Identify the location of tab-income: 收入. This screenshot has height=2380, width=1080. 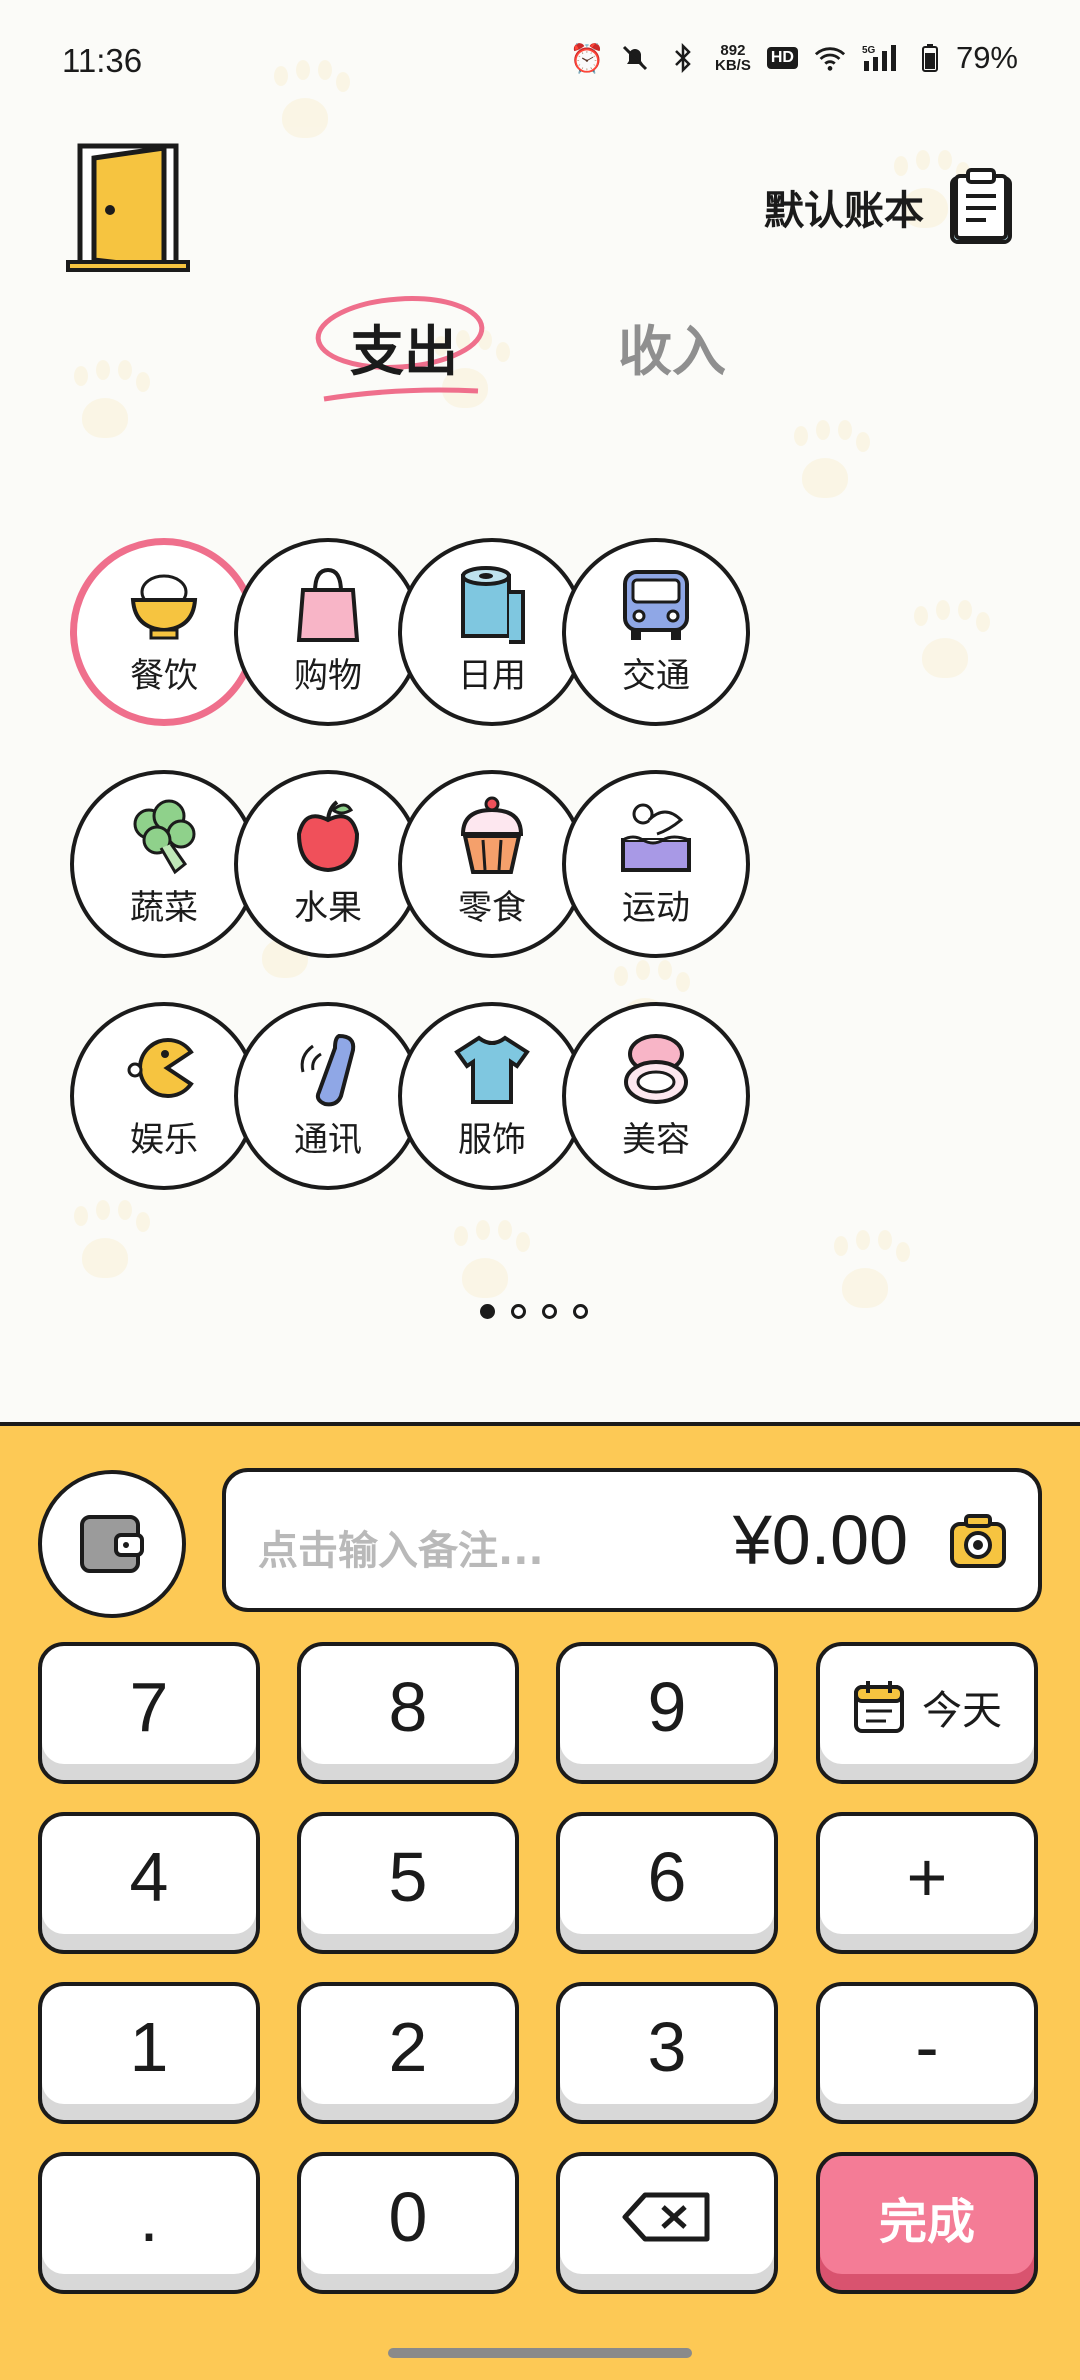
(672, 346).